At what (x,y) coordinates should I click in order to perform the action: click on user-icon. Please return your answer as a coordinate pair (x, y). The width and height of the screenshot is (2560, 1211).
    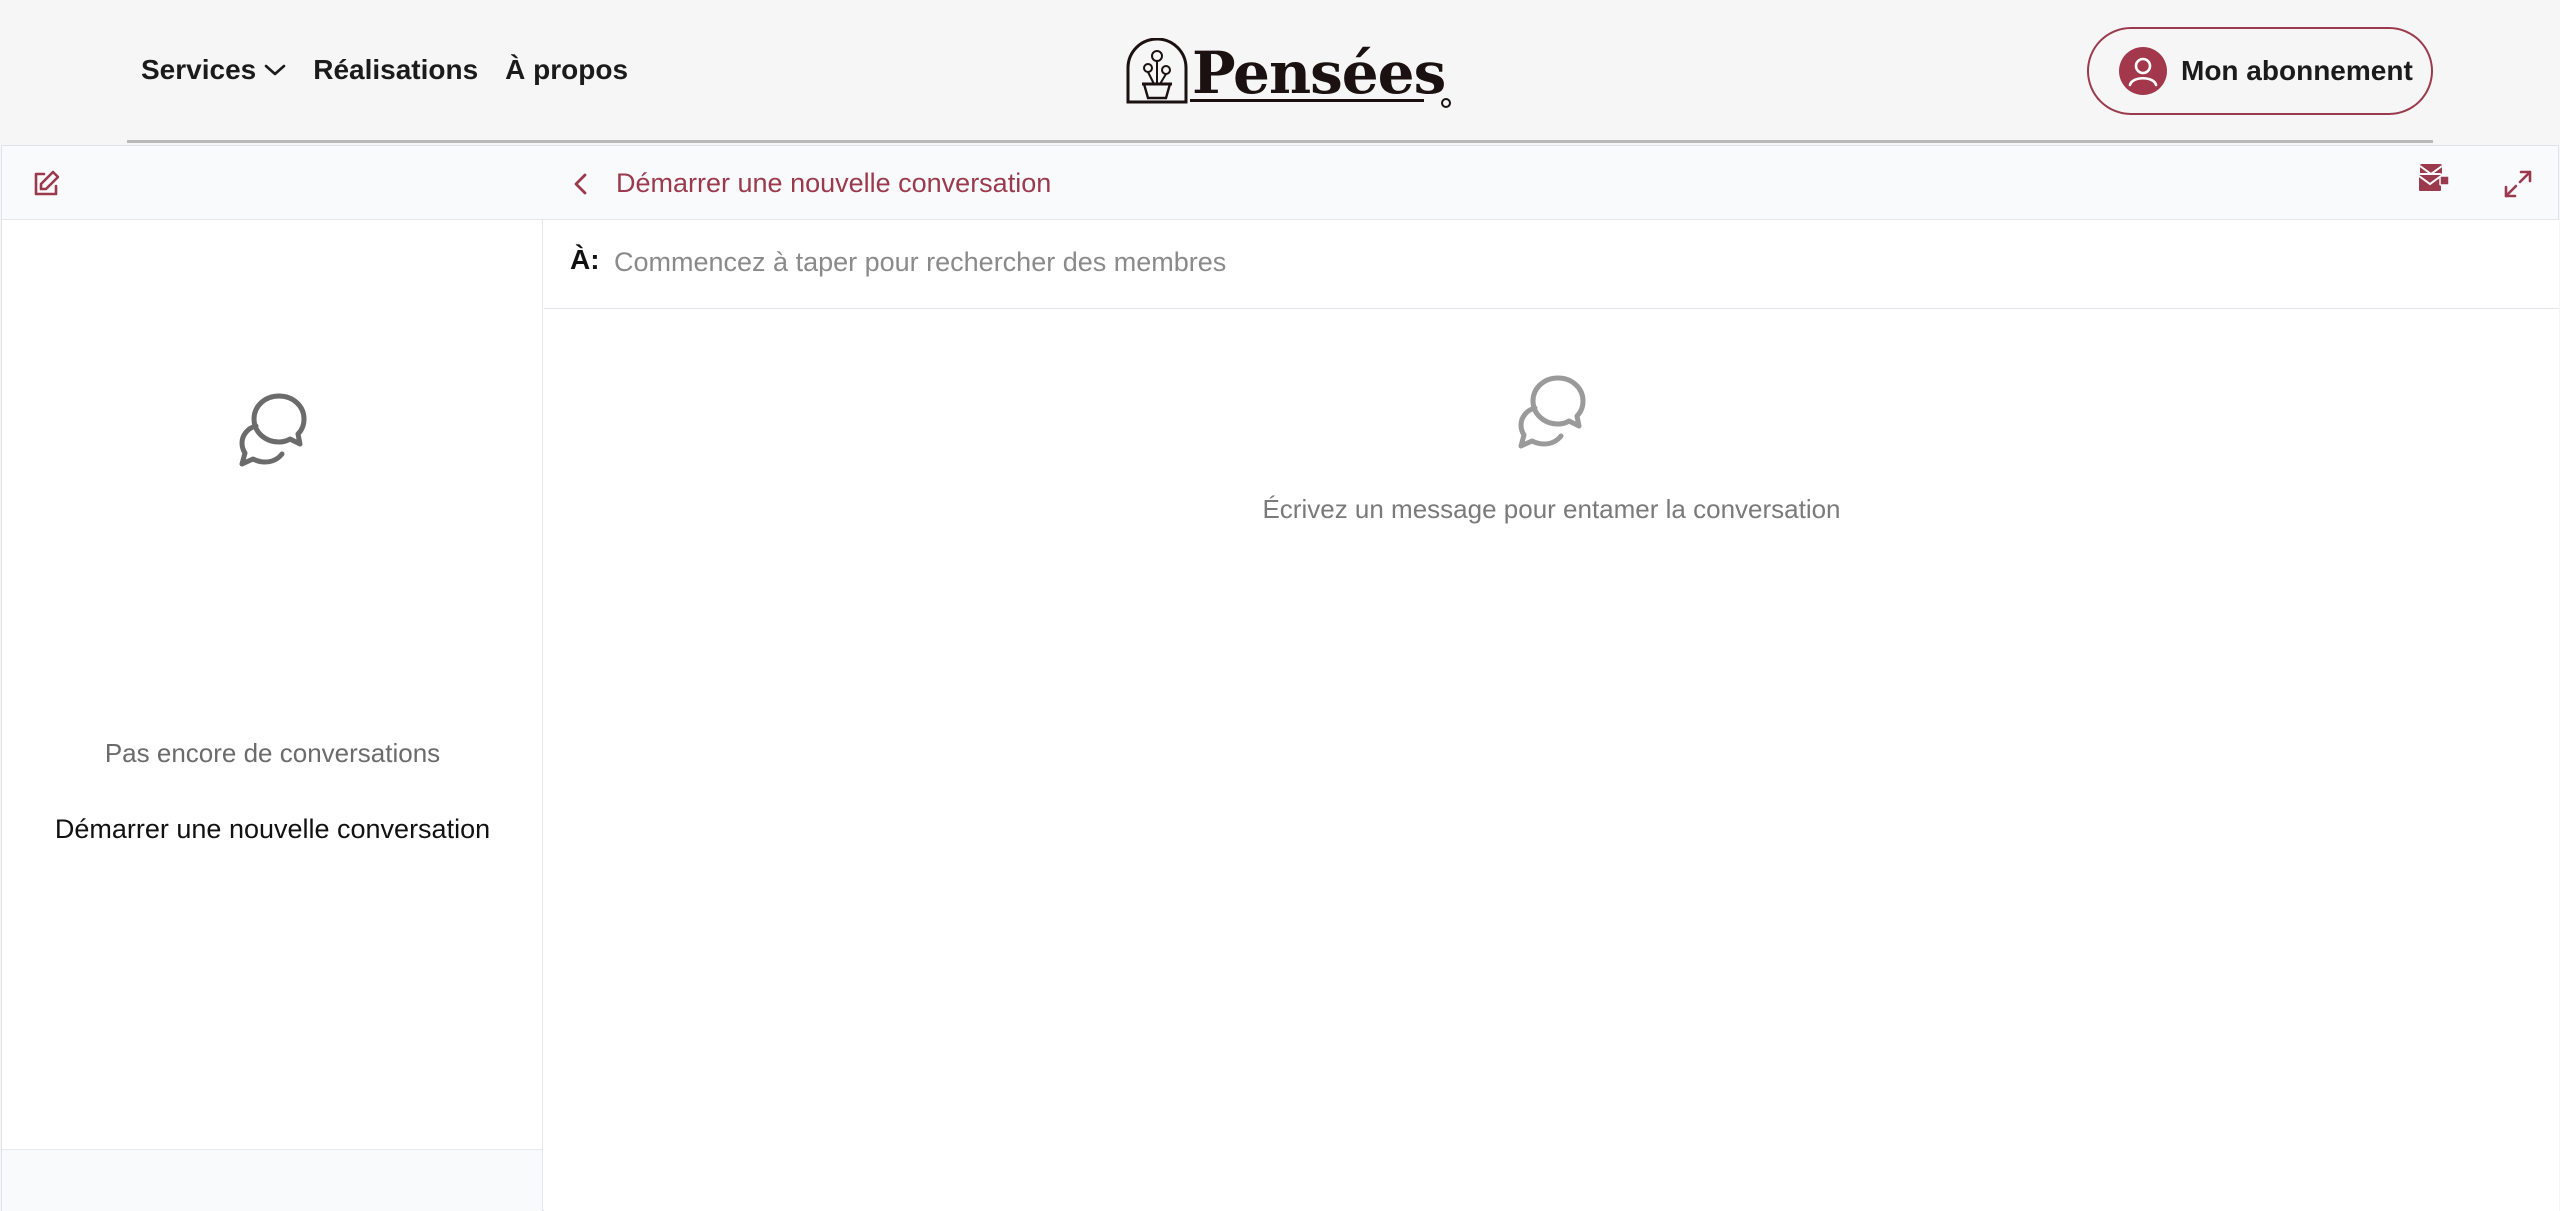
    Looking at the image, I should click on (2143, 72).